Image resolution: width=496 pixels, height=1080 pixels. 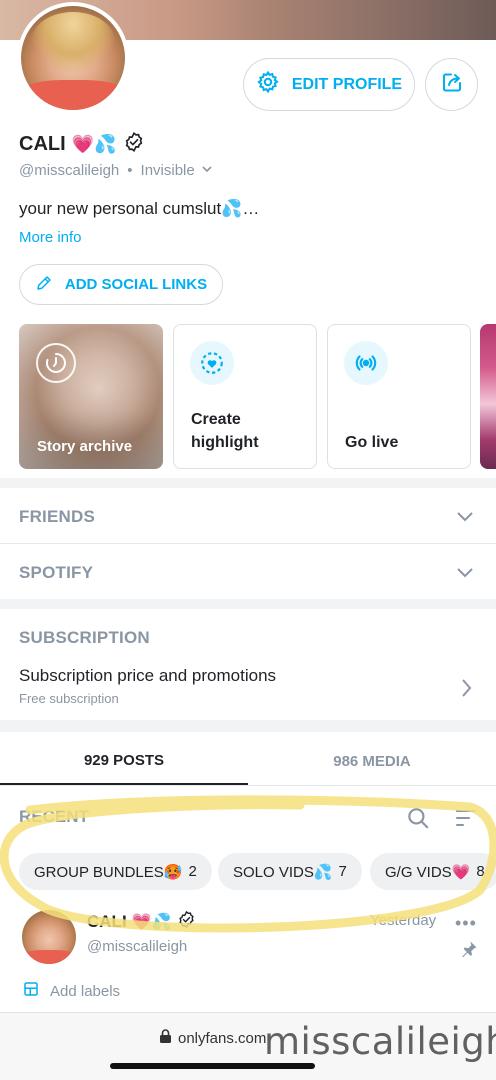 I want to click on lock-icon, so click(x=165, y=1038).